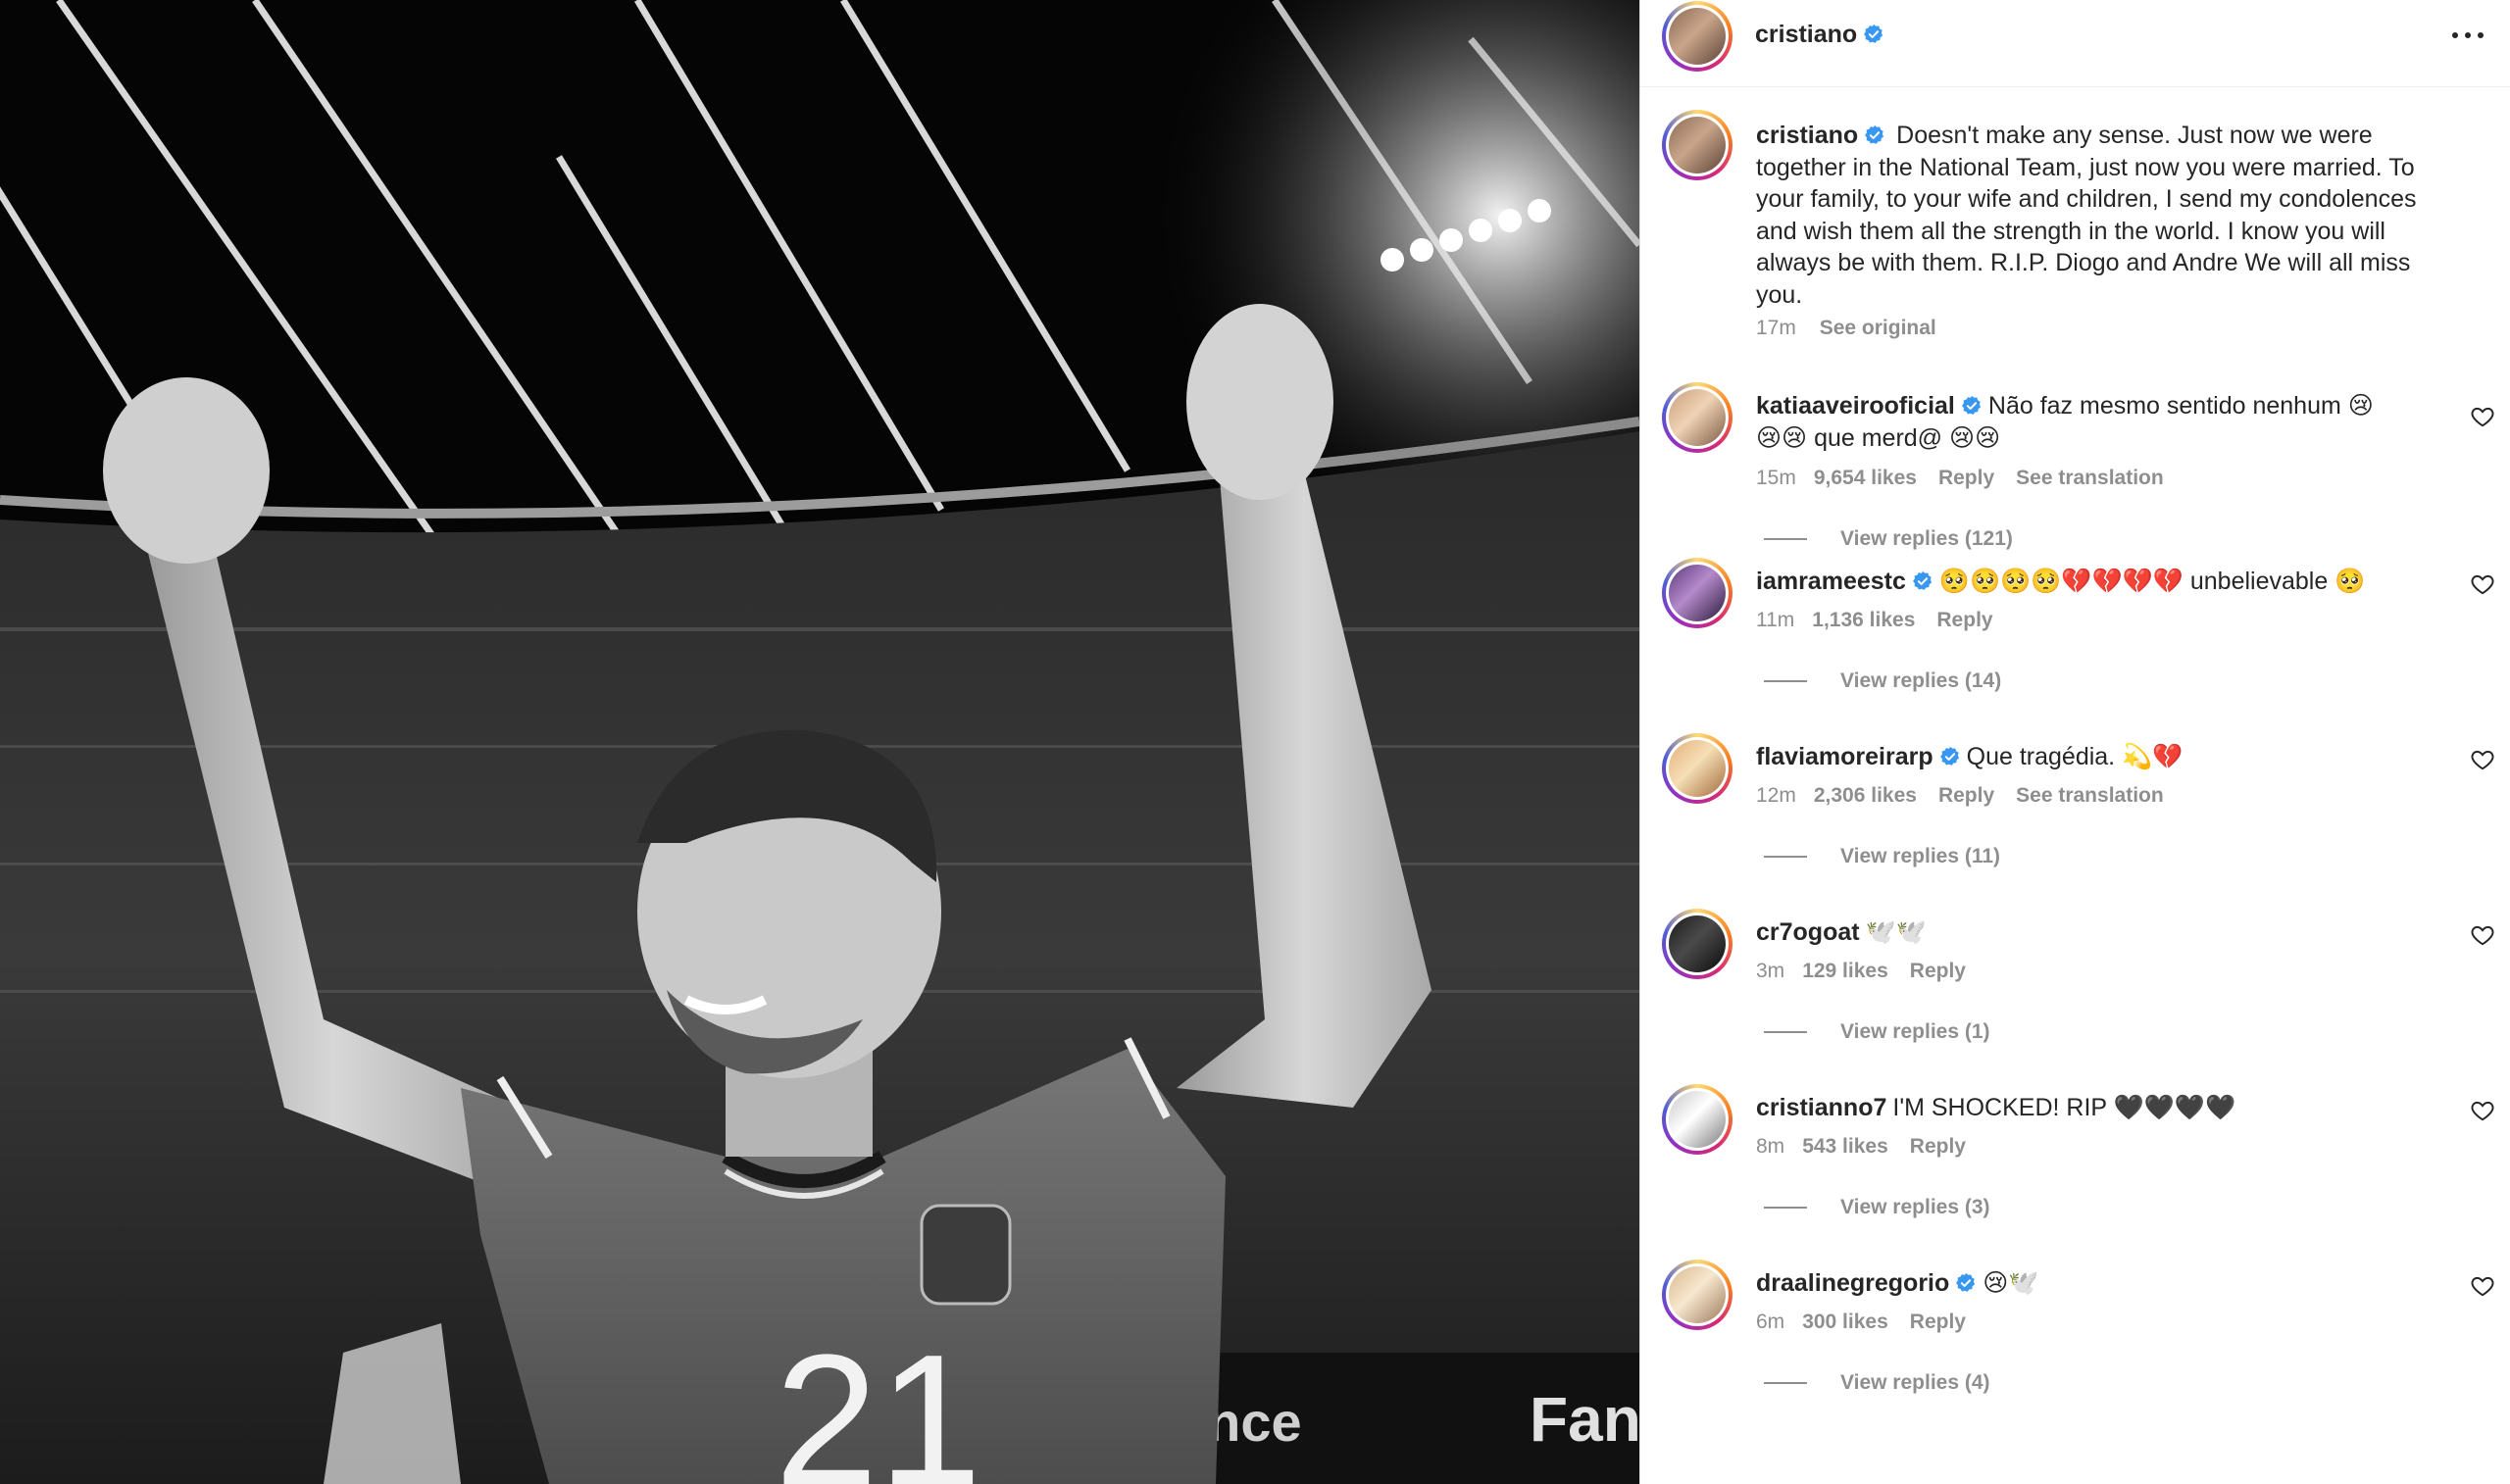 Image resolution: width=2510 pixels, height=1484 pixels. I want to click on author-avatar, so click(1697, 36).